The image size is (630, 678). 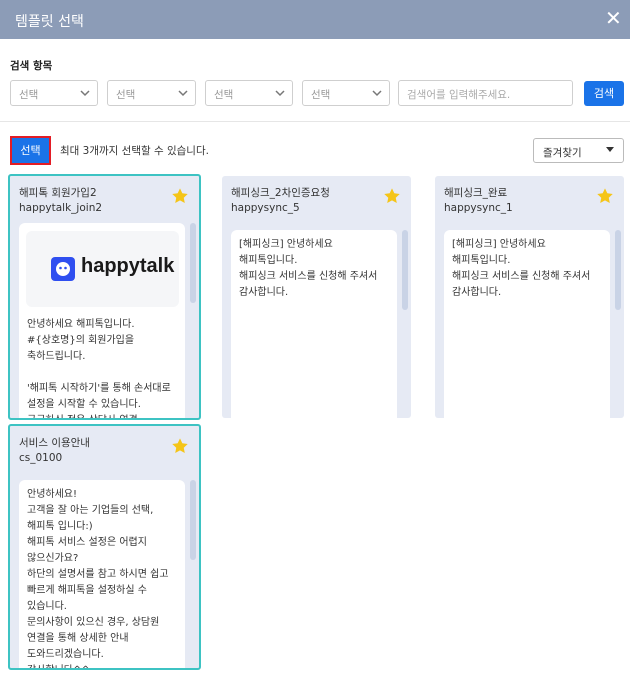 I want to click on happytalk-logo-icon, so click(x=63, y=269).